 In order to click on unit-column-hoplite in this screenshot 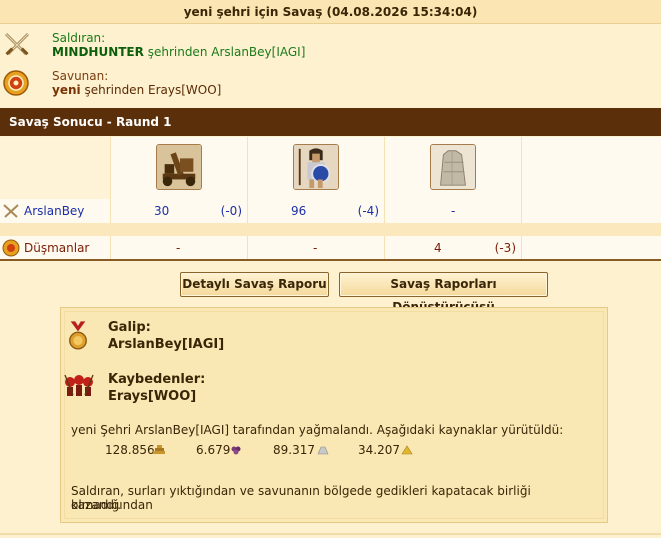, I will do `click(316, 168)`.